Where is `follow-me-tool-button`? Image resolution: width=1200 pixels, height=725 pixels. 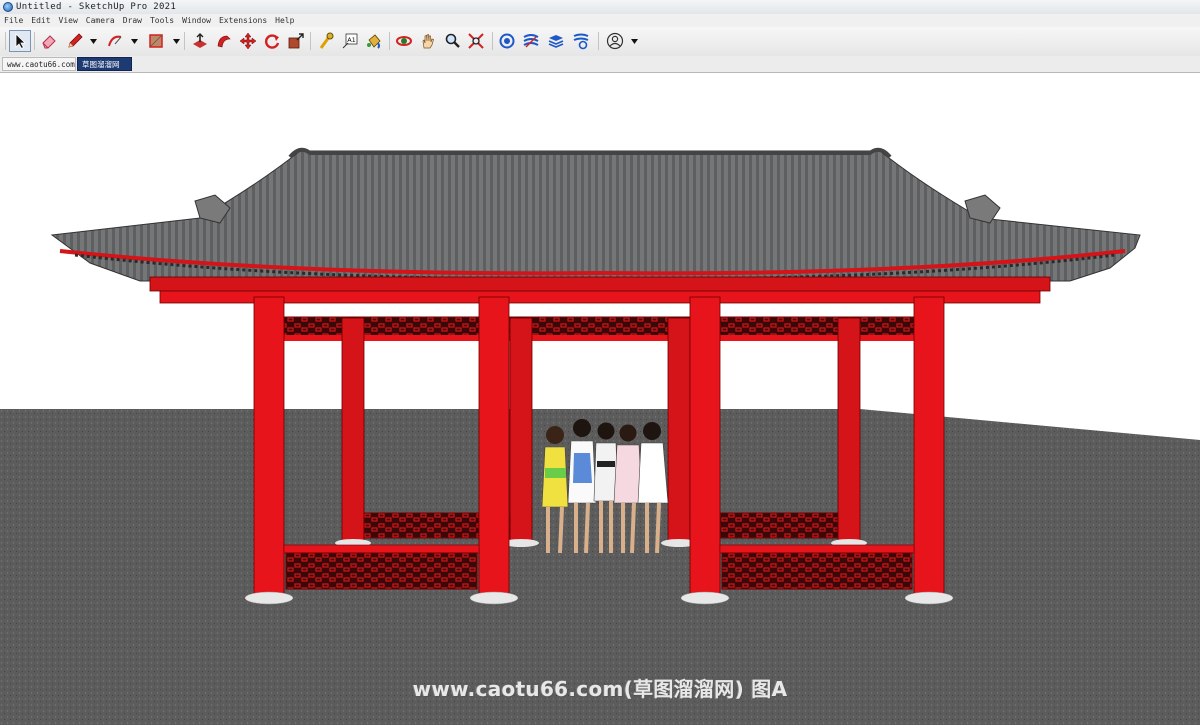 follow-me-tool-button is located at coordinates (224, 41).